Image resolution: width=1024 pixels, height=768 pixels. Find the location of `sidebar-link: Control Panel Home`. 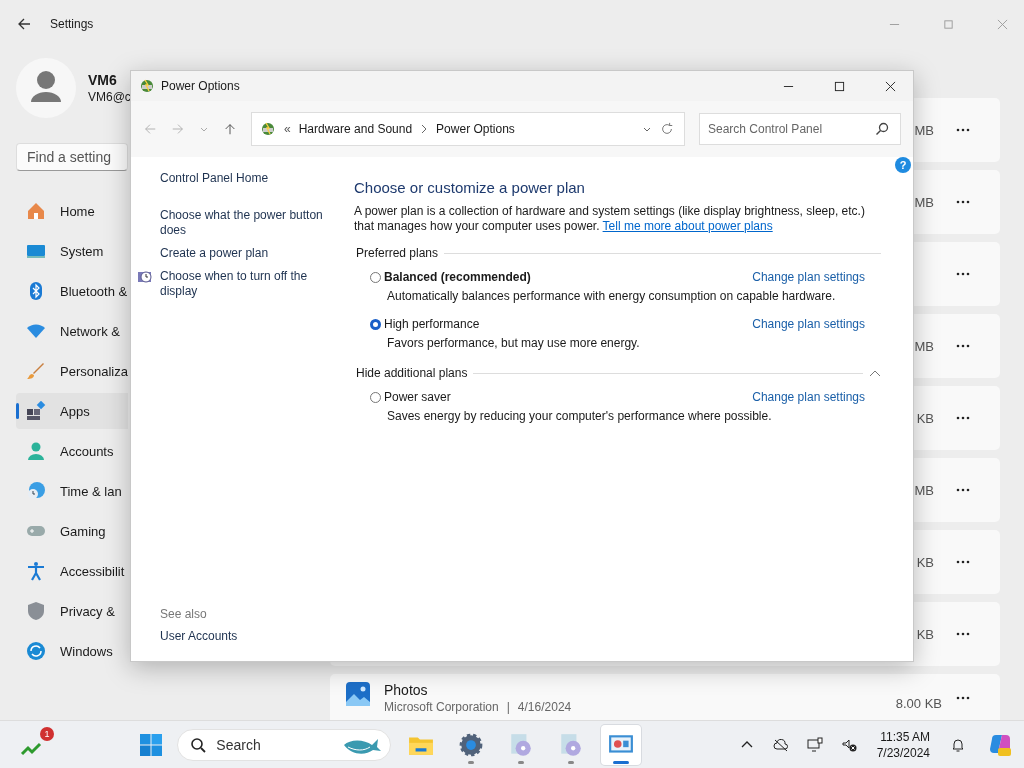

sidebar-link: Control Panel Home is located at coordinates (253, 178).